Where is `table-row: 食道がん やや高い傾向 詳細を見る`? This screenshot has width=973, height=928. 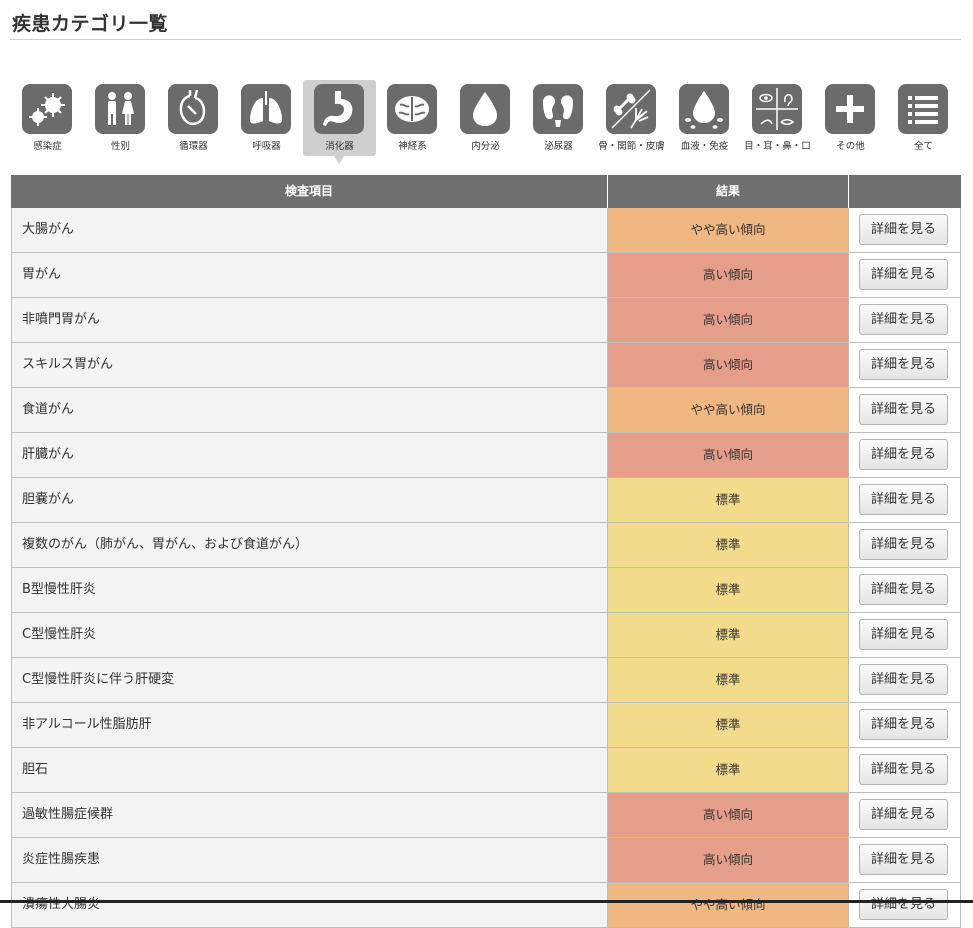
table-row: 食道がん やや高い傾向 詳細を見る is located at coordinates (486, 410).